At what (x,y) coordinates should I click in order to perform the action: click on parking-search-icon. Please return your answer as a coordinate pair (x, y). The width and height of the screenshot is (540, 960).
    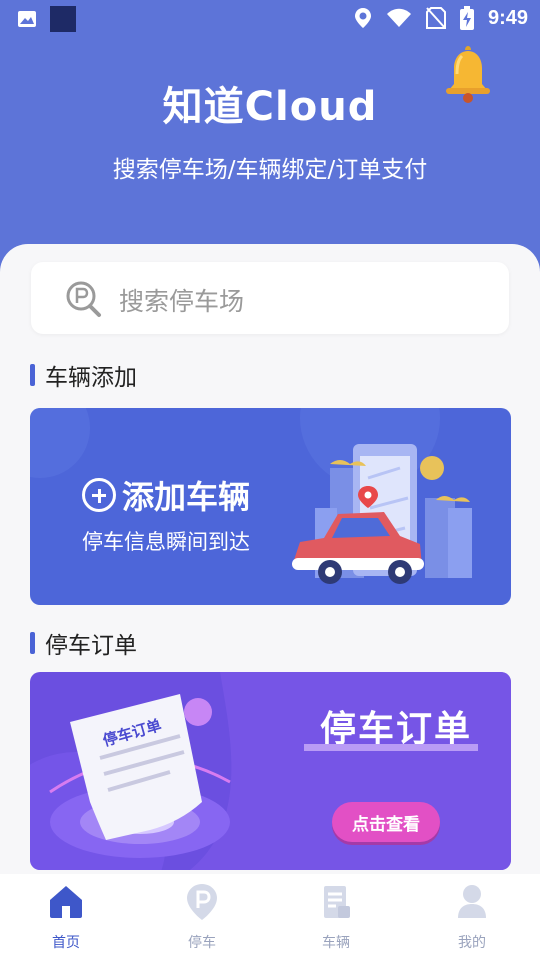
    Looking at the image, I should click on (83, 299).